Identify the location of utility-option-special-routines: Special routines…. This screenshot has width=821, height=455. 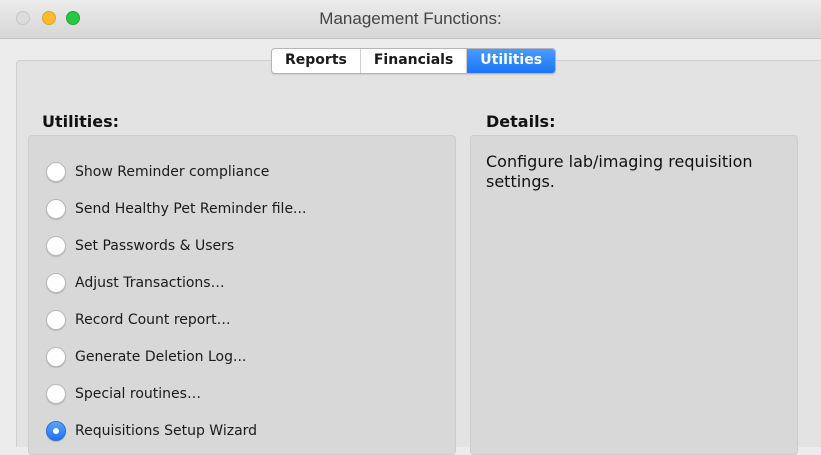
(176, 393).